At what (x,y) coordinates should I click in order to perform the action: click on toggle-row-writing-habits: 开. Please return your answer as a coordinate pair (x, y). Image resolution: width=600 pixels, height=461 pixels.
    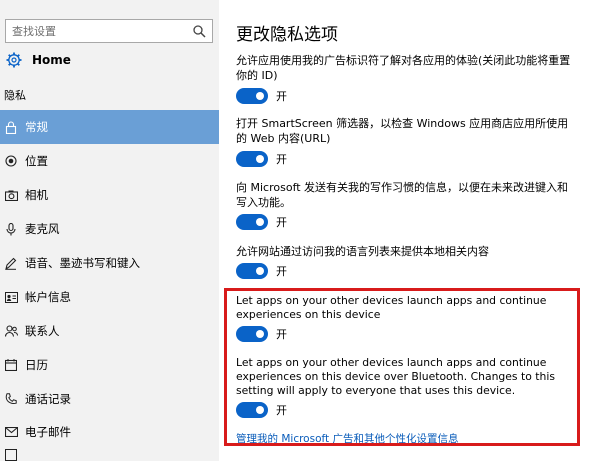
    Looking at the image, I should click on (261, 222).